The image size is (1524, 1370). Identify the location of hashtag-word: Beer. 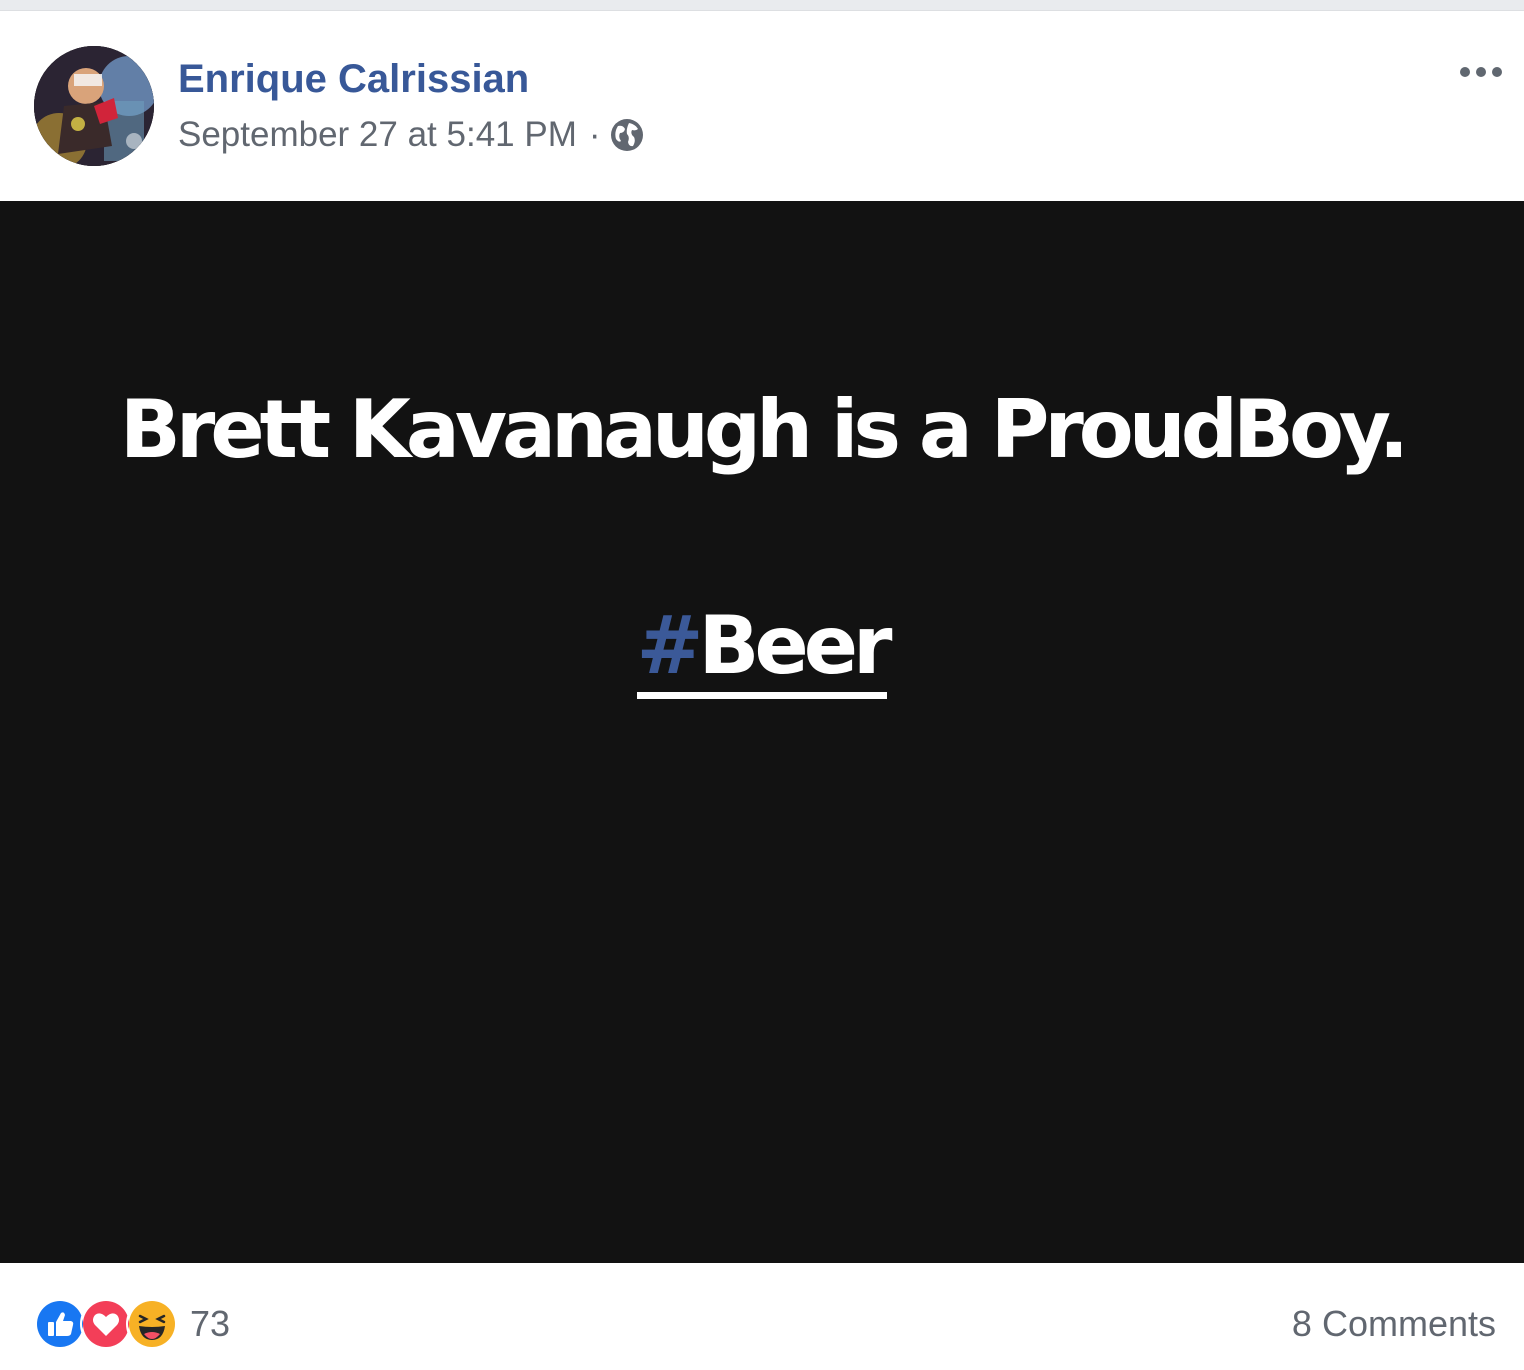
(795, 645).